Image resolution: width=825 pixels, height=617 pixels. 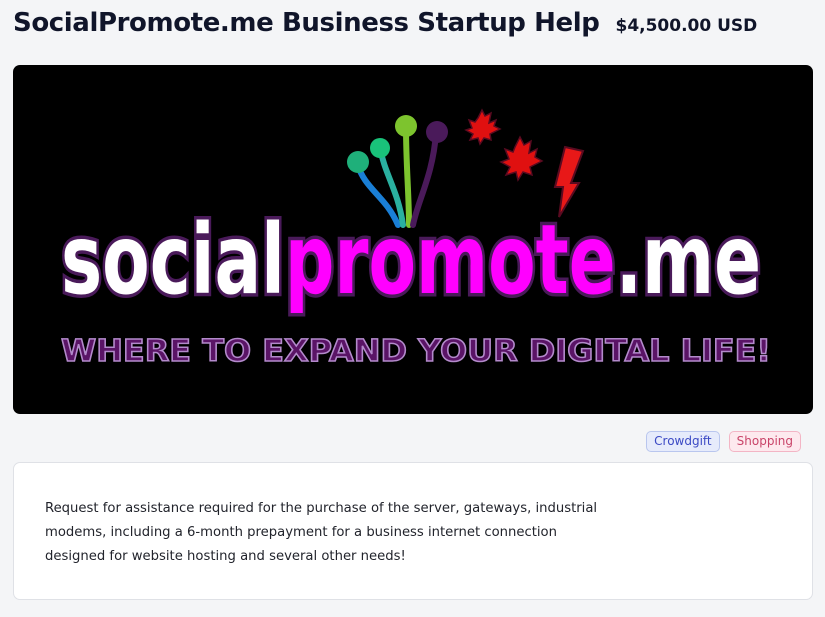 What do you see at coordinates (504, 145) in the screenshot?
I see `maple-leaf-icon` at bounding box center [504, 145].